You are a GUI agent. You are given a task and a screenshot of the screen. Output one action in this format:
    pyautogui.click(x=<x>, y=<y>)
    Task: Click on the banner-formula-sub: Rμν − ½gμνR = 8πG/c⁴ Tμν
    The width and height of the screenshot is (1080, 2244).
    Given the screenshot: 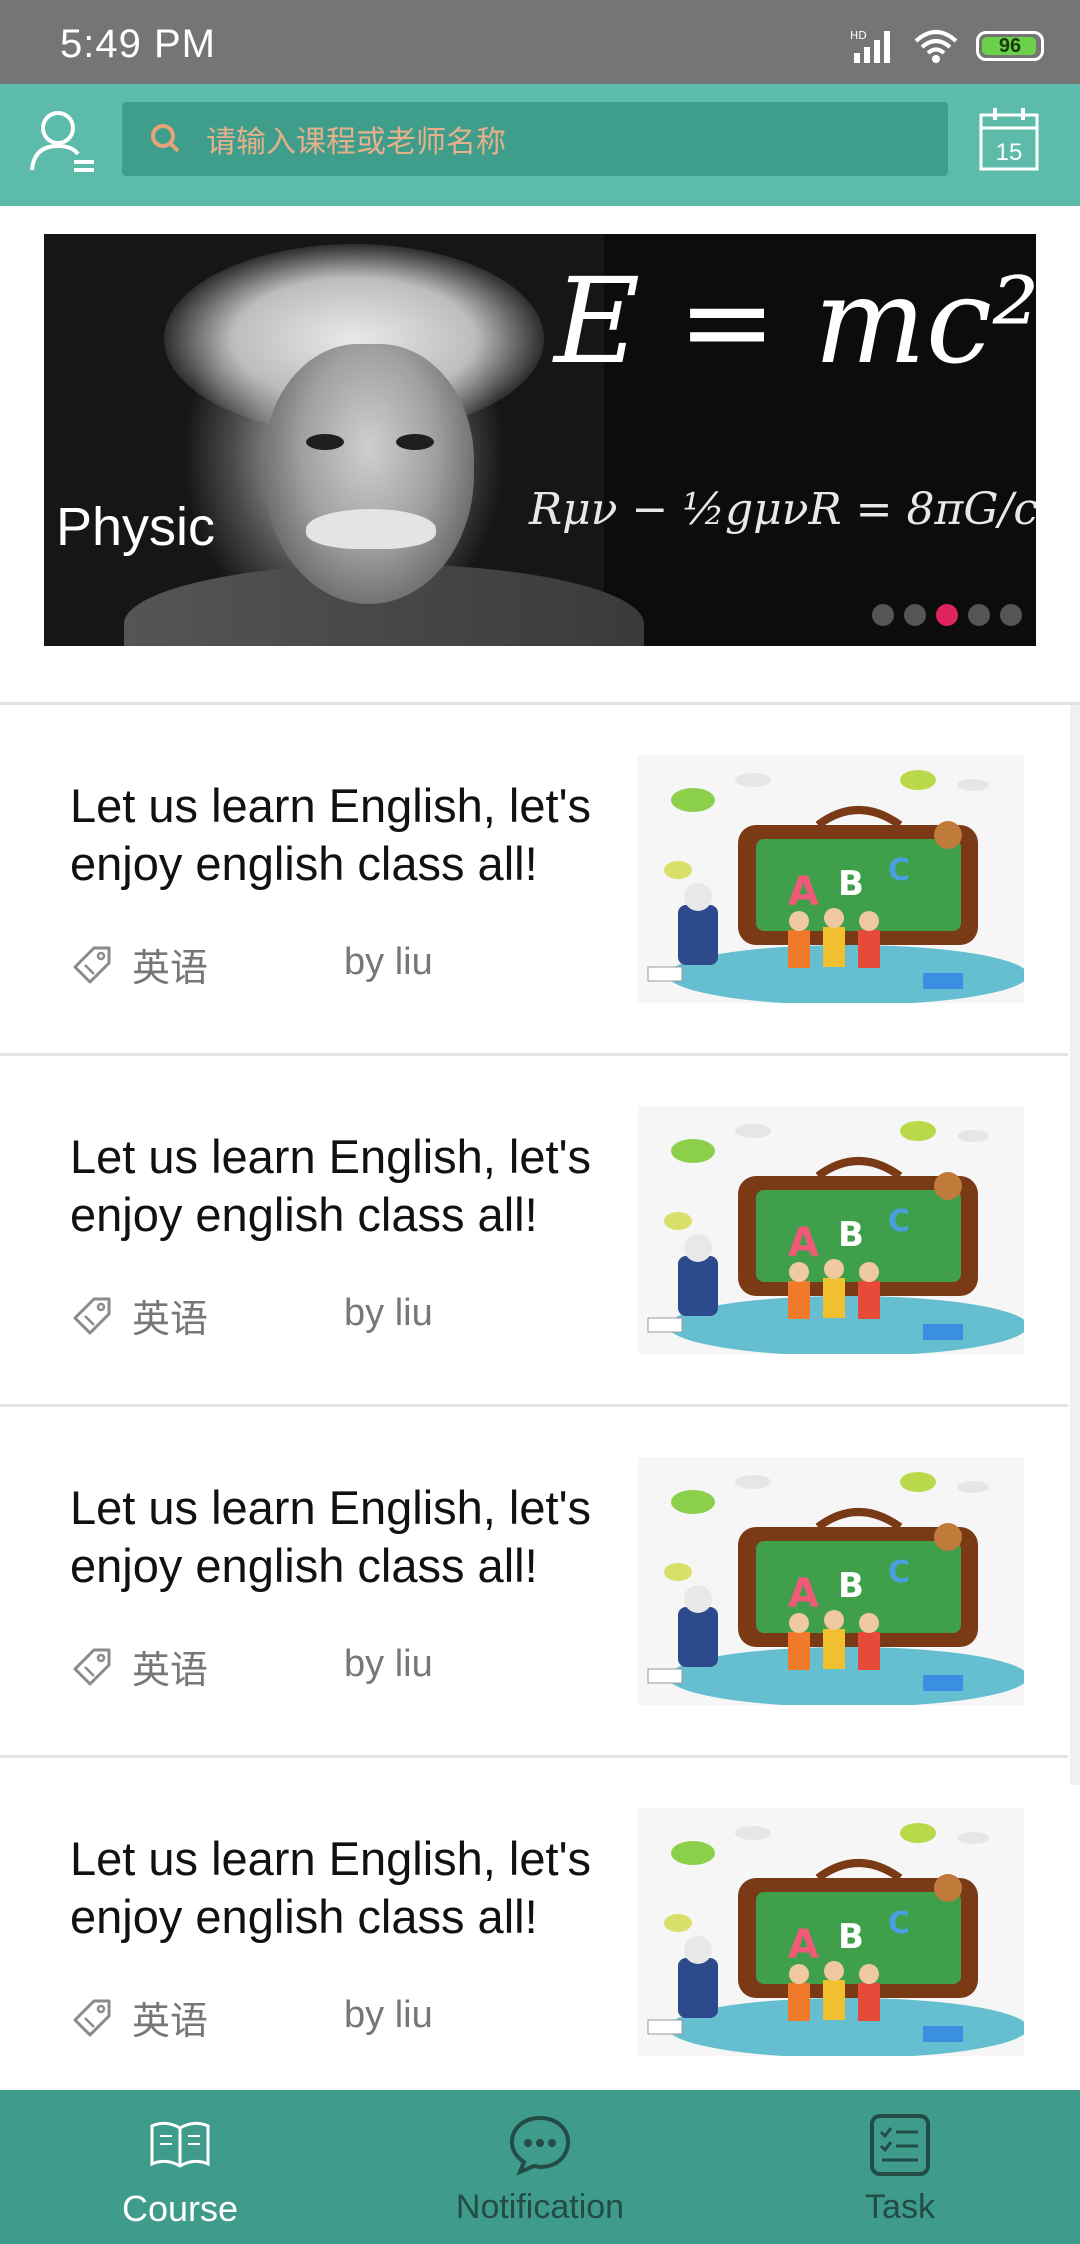 What is the action you would take?
    pyautogui.click(x=782, y=509)
    